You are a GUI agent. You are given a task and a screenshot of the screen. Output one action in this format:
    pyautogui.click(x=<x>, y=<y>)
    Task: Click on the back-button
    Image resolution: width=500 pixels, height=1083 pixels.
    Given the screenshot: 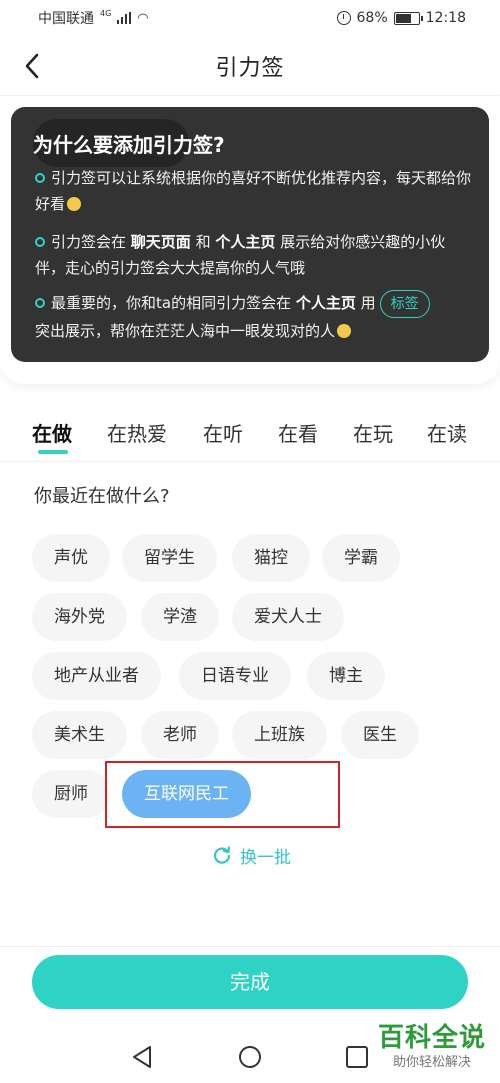 What is the action you would take?
    pyautogui.click(x=32, y=66)
    